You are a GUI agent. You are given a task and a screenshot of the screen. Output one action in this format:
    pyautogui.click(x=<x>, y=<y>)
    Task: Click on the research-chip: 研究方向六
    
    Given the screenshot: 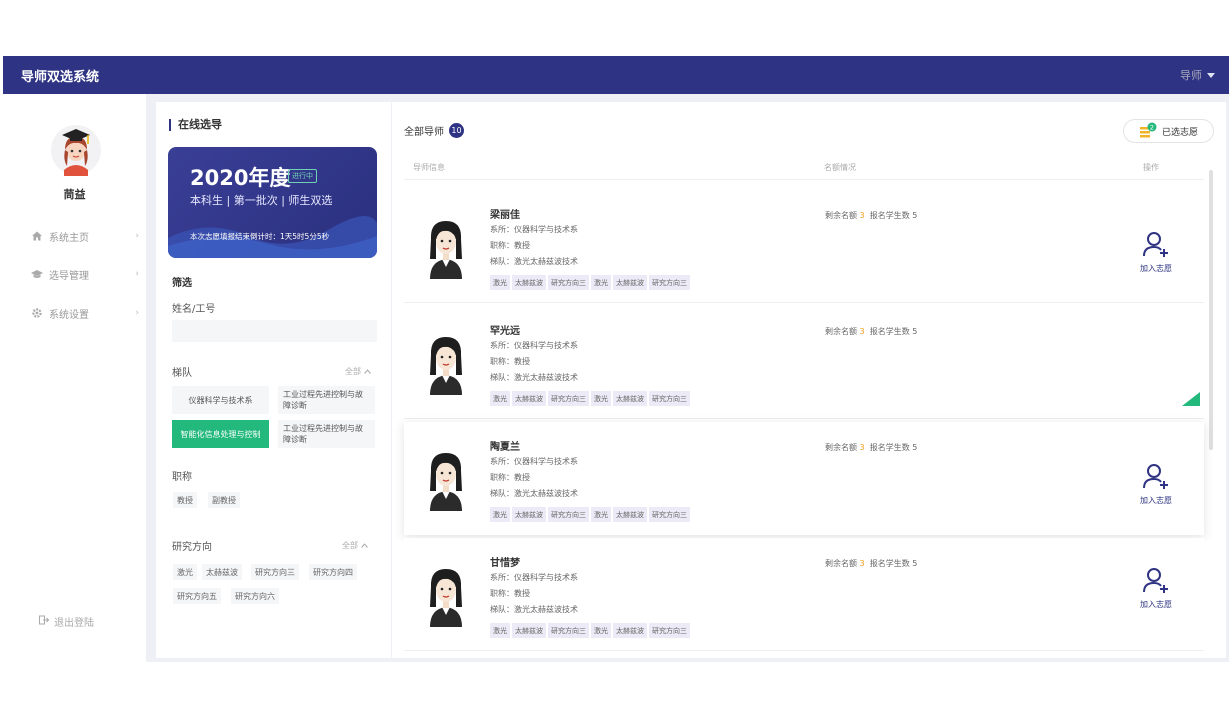 What is the action you would take?
    pyautogui.click(x=255, y=596)
    